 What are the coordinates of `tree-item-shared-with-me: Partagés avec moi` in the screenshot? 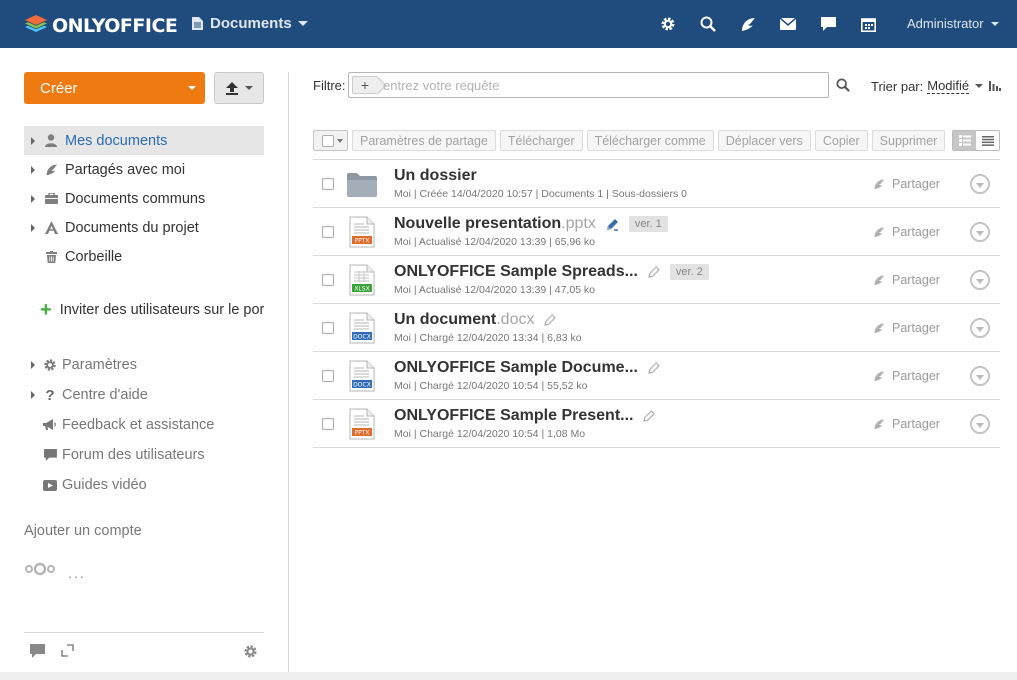 It's located at (144, 169).